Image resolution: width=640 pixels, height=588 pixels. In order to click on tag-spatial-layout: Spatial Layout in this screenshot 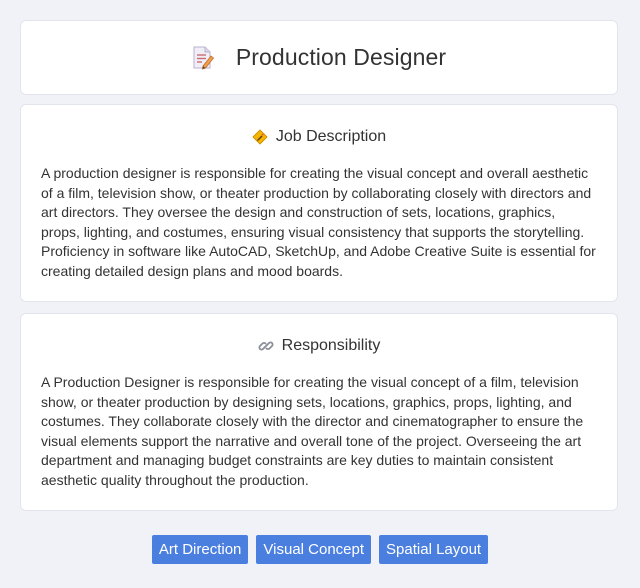, I will do `click(434, 549)`.